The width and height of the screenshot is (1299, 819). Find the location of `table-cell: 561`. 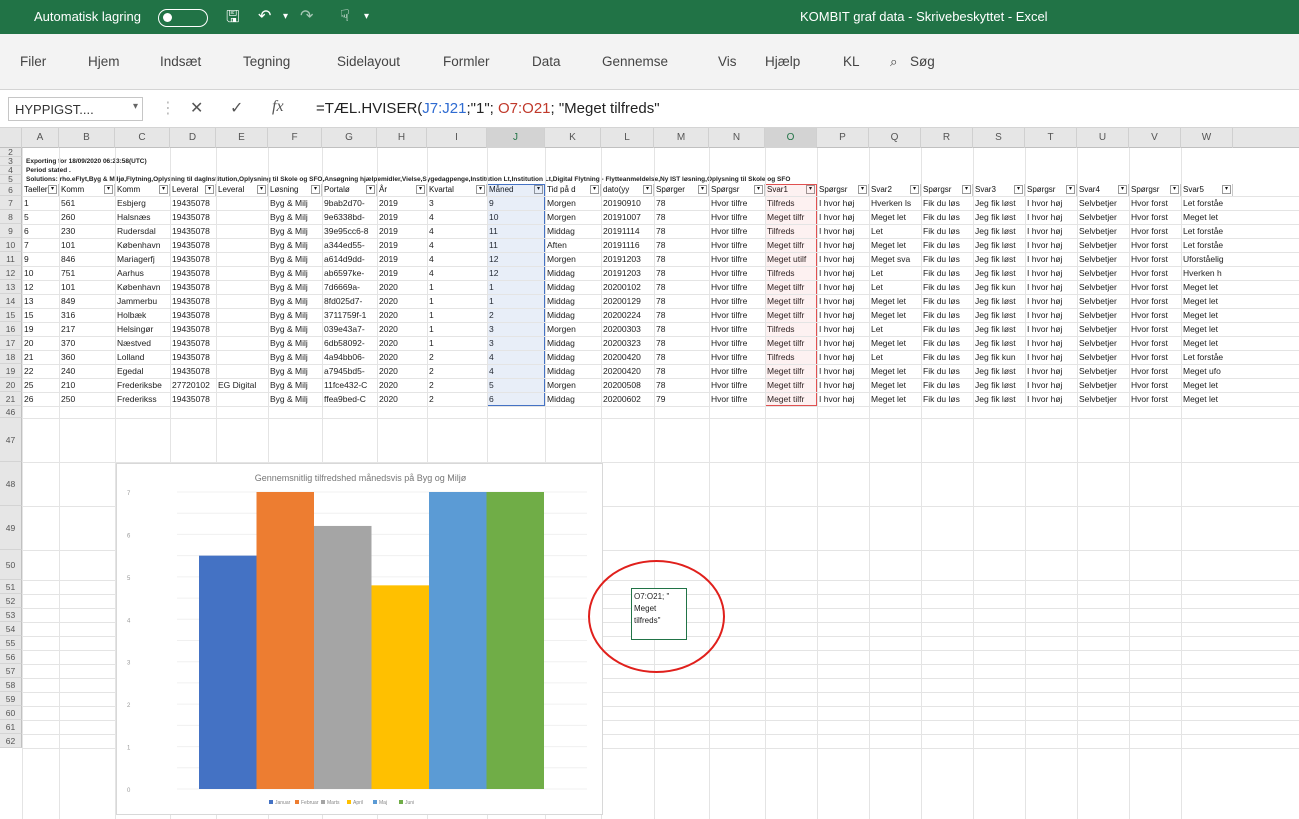

table-cell: 561 is located at coordinates (87, 203).